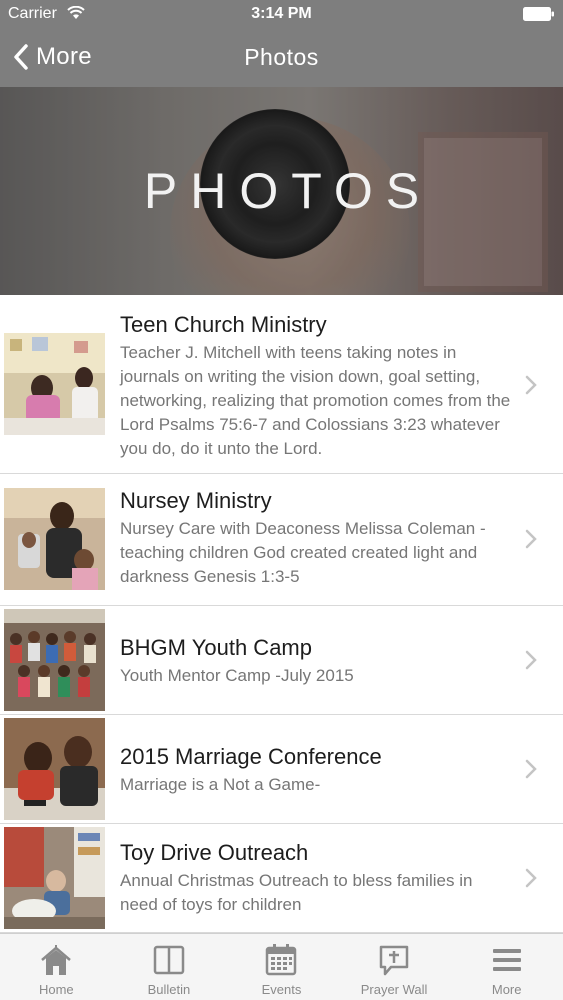  What do you see at coordinates (506, 960) in the screenshot?
I see `menu-icon` at bounding box center [506, 960].